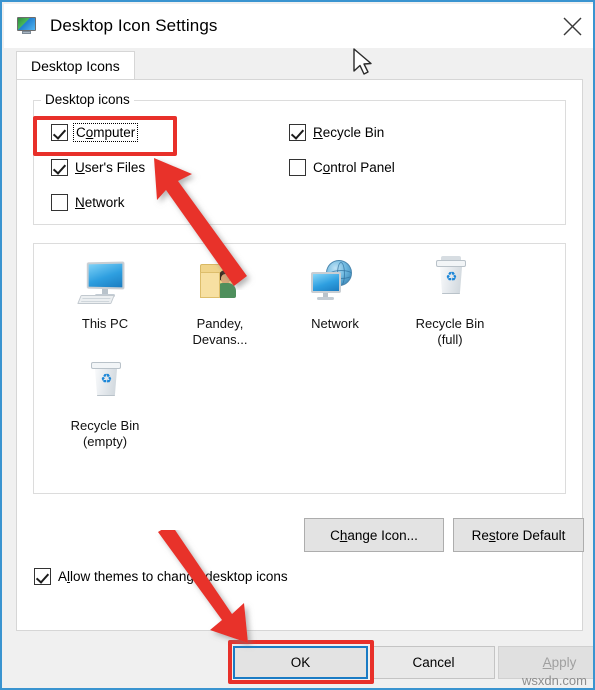 The image size is (595, 690). I want to click on preview-item-network: Network, so click(335, 295).